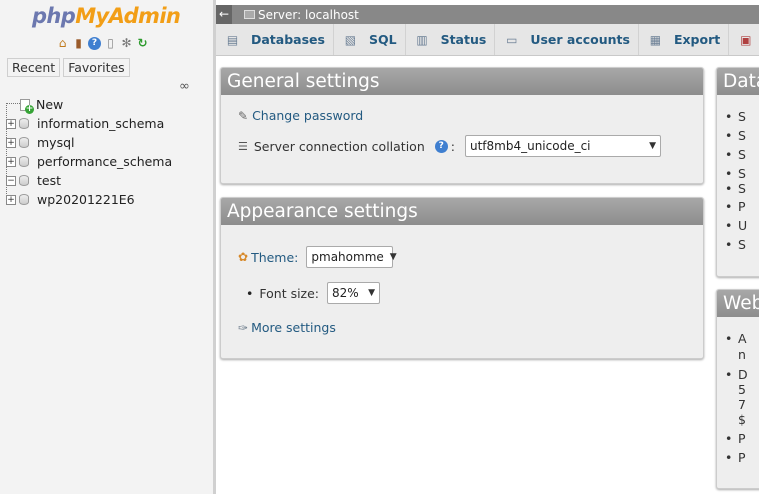  Describe the element at coordinates (530, 146) in the screenshot. I see `collation-selected-value: utf8mb4_unicode_ci` at that location.